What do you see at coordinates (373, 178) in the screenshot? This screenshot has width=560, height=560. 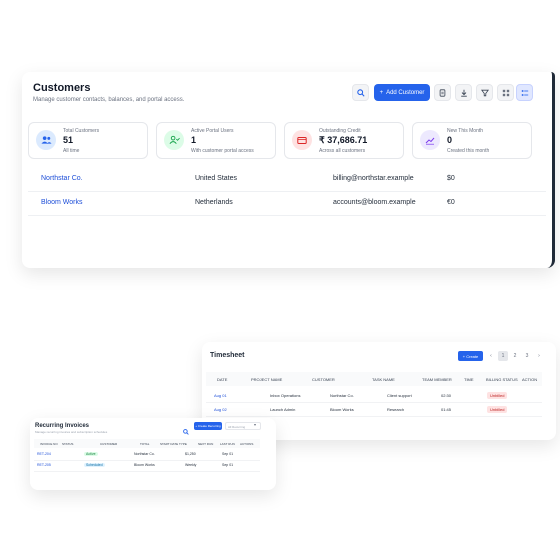 I see `customer-email: billing@northstar.example` at bounding box center [373, 178].